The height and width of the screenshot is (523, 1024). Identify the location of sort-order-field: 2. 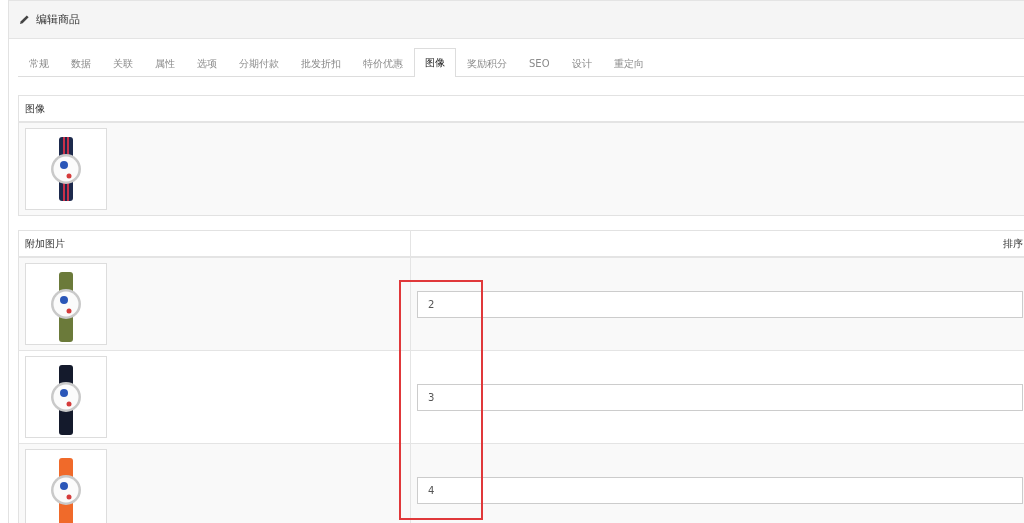
(720, 304).